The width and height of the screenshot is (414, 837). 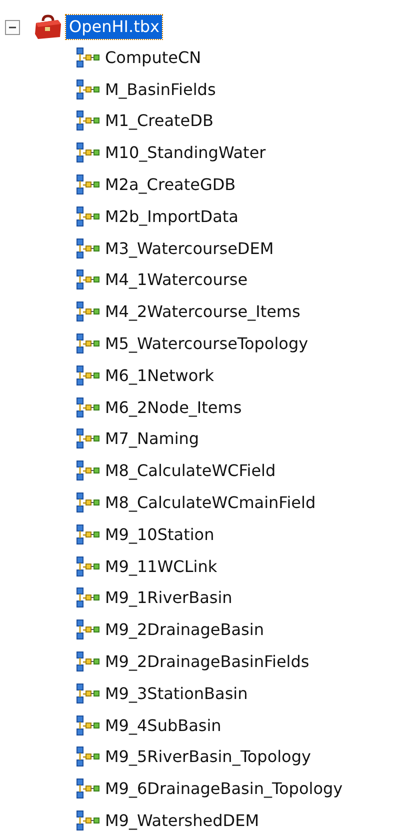 What do you see at coordinates (163, 726) in the screenshot?
I see `model-label: M9_4SubBasin` at bounding box center [163, 726].